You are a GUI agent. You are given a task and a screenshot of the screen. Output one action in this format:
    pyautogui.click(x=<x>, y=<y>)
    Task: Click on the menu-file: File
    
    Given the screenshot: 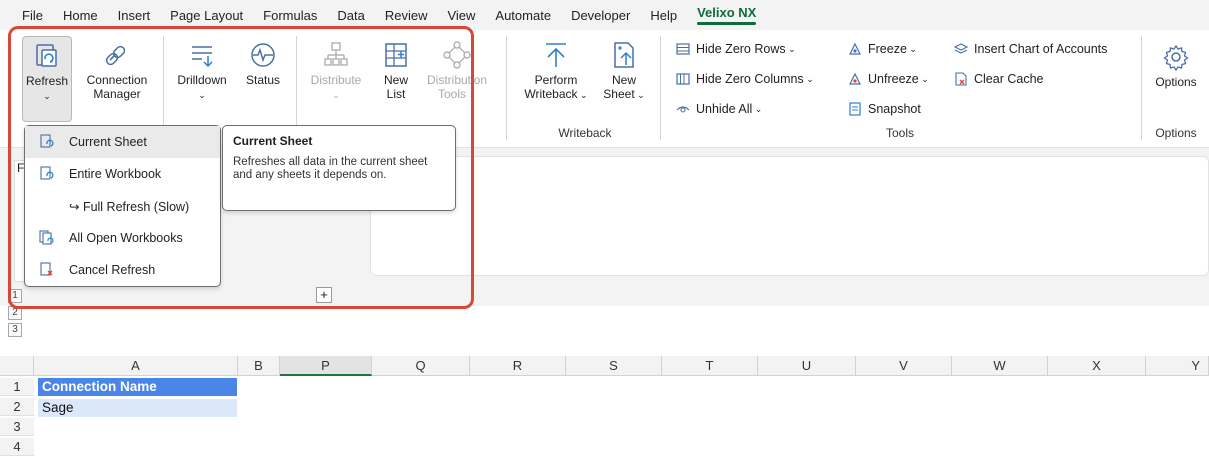 What is the action you would take?
    pyautogui.click(x=32, y=15)
    